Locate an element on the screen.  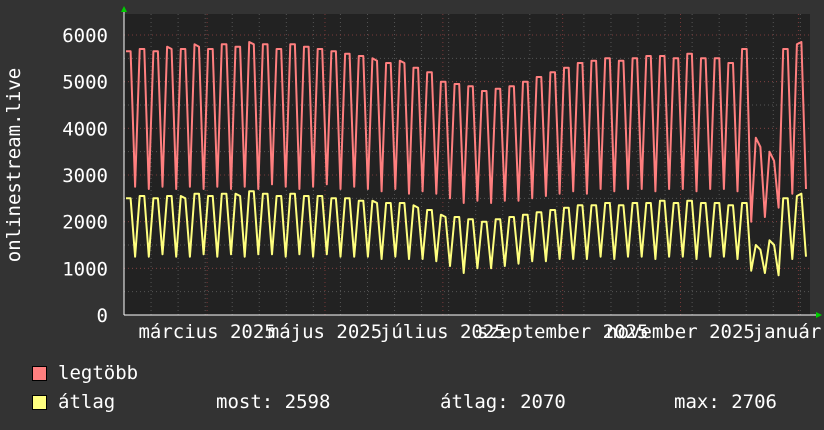
x-axis-arrow-icon is located at coordinates (819, 315).